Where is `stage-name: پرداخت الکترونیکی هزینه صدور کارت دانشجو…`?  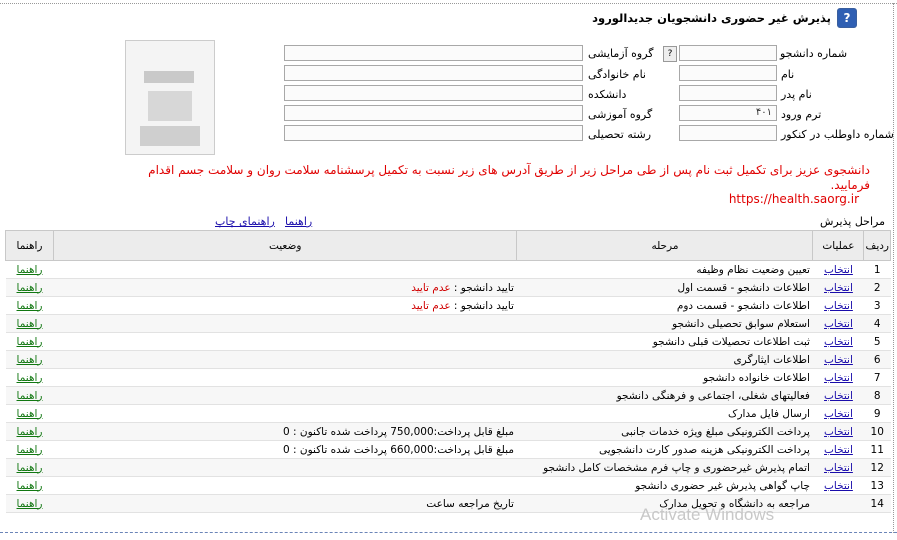
stage-name: پرداخت الکترونیکی هزینه صدور کارت دانشجو… is located at coordinates (664, 449).